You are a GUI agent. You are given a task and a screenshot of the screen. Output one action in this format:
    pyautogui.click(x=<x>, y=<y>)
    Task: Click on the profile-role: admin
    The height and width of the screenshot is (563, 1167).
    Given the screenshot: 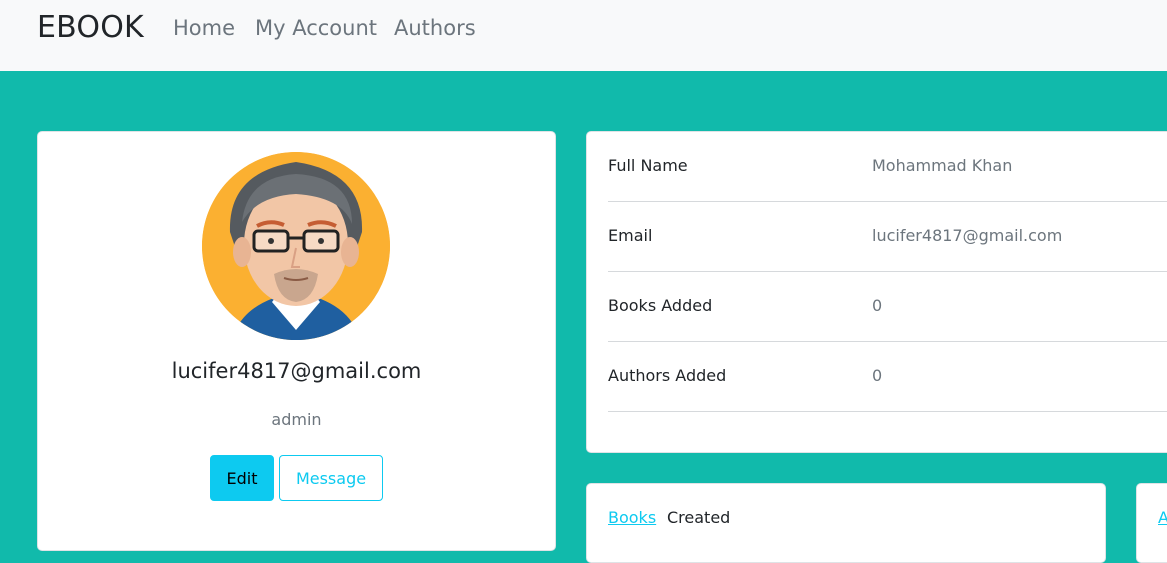 What is the action you would take?
    pyautogui.click(x=296, y=419)
    